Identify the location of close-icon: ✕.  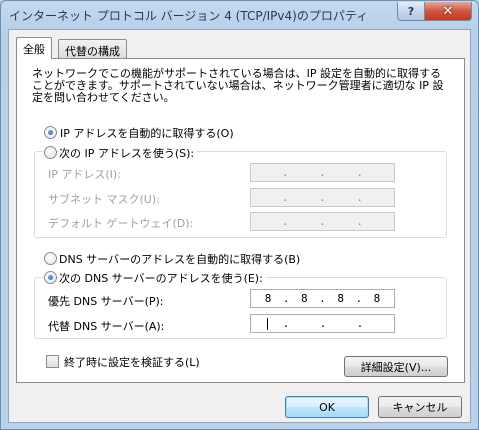
(448, 11).